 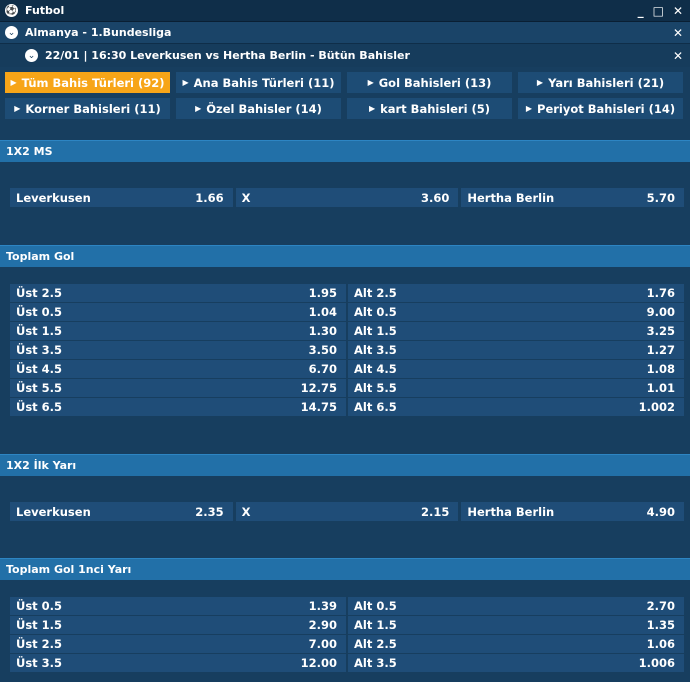 What do you see at coordinates (573, 197) in the screenshot?
I see `odd-cell-away: Hertha Berlin 5.70` at bounding box center [573, 197].